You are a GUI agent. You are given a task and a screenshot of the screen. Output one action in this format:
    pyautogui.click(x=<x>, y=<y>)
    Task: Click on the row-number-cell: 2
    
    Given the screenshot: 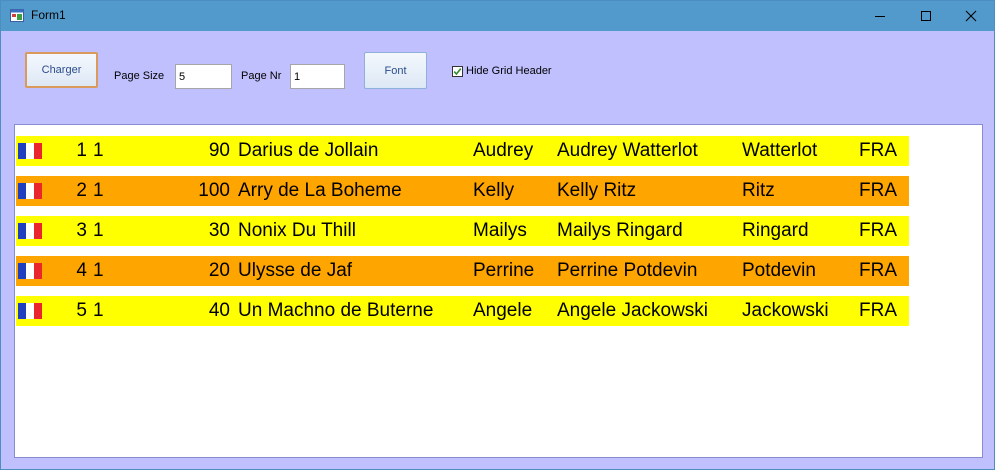 What is the action you would take?
    pyautogui.click(x=81, y=190)
    